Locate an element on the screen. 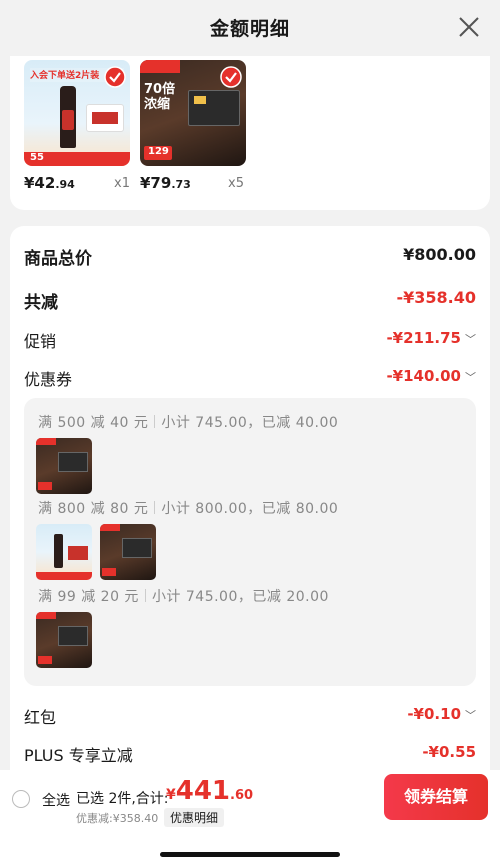  select-all-checkbox is located at coordinates (21, 799).